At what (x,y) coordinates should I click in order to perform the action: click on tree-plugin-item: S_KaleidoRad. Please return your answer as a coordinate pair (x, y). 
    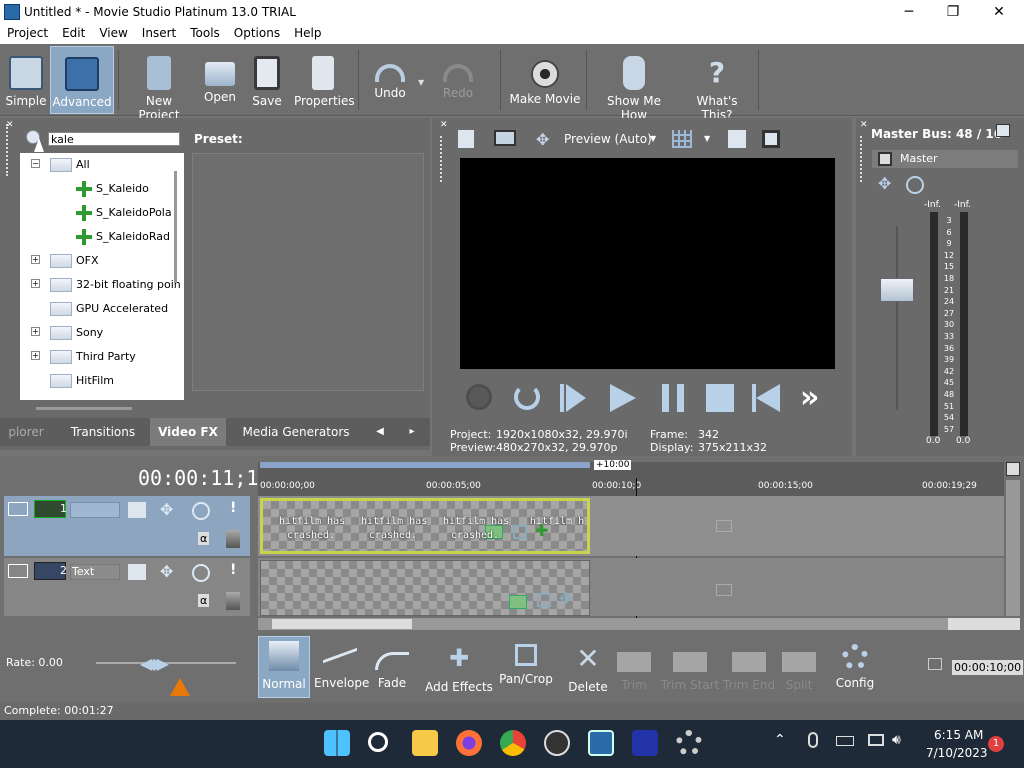
    Looking at the image, I should click on (100, 237).